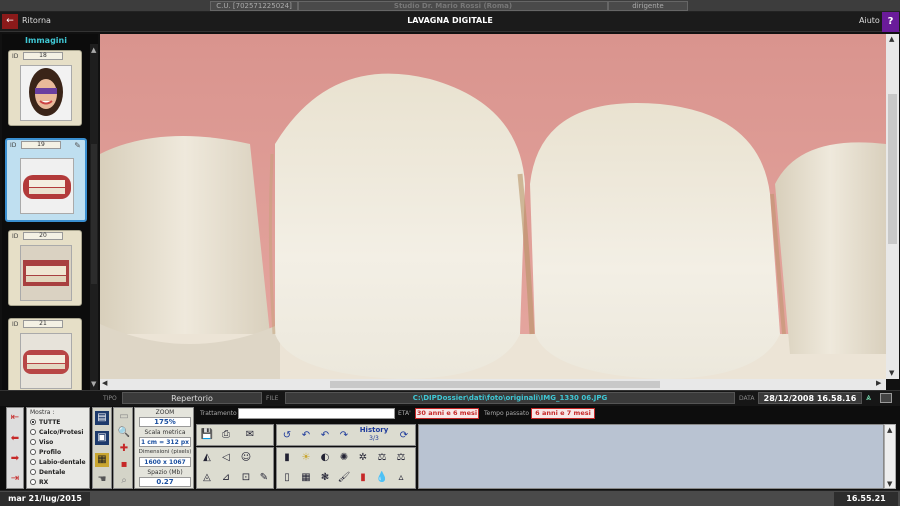 The image size is (900, 506). I want to click on triangle-tool-icon: ◭, so click(207, 458).